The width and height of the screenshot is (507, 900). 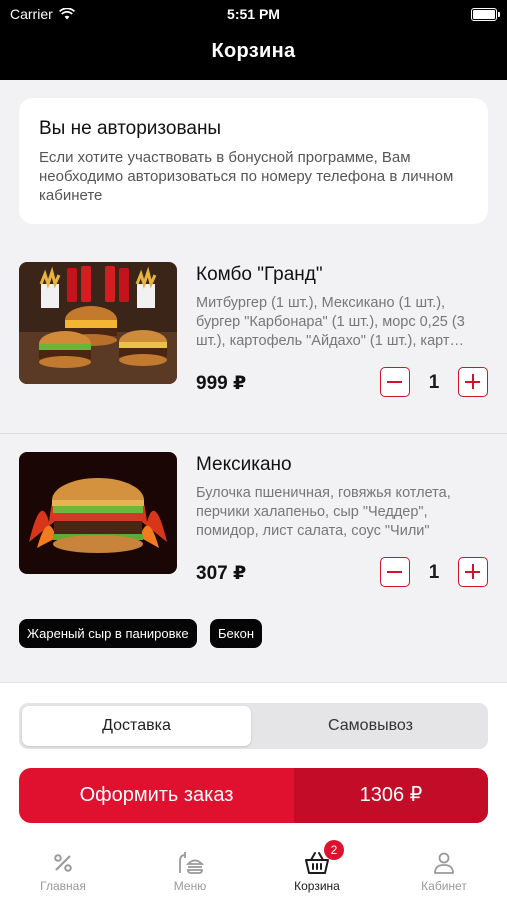 What do you see at coordinates (130, 128) in the screenshot?
I see `auth-notice-title: Вы не авторизованы` at bounding box center [130, 128].